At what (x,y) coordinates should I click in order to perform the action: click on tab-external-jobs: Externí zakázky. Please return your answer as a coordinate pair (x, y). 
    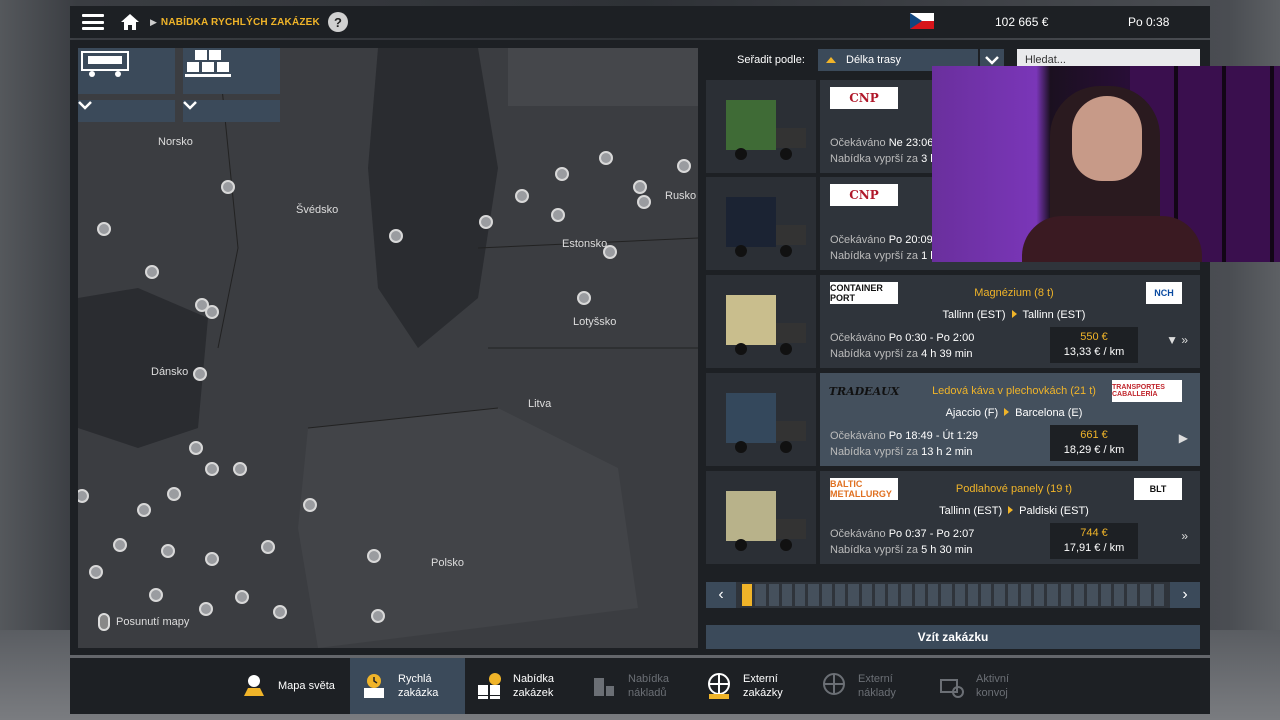
    Looking at the image, I should click on (760, 686).